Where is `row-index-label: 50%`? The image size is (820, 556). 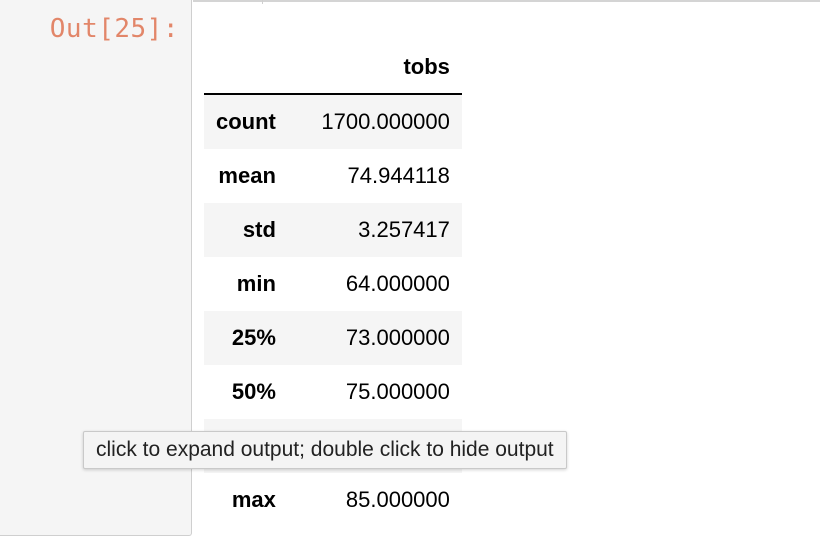
row-index-label: 50% is located at coordinates (253, 391).